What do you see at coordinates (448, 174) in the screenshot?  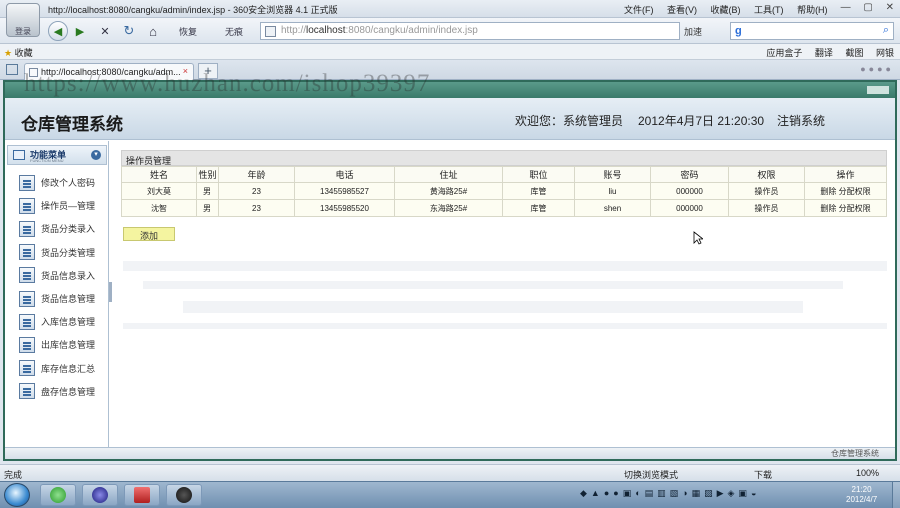 I see `column-header: 住址` at bounding box center [448, 174].